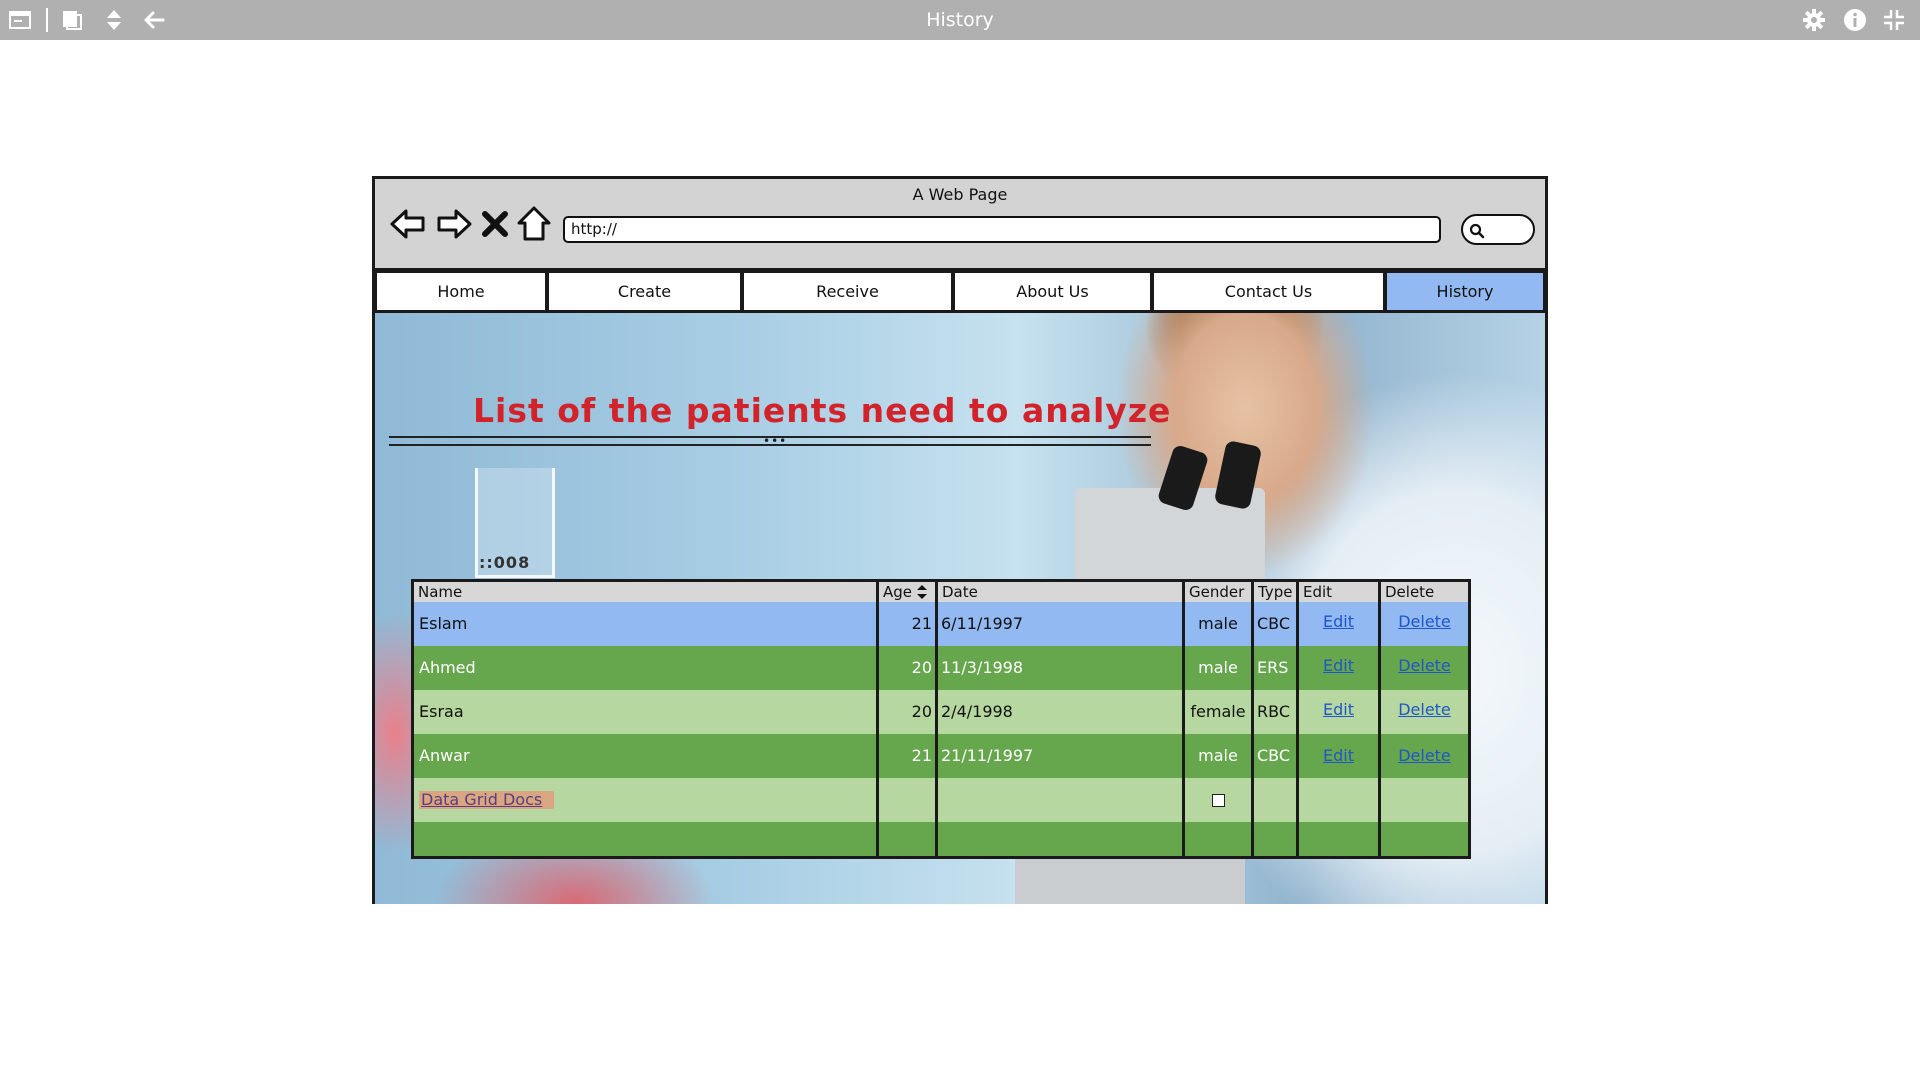 The width and height of the screenshot is (1920, 1080). What do you see at coordinates (645, 592) in the screenshot?
I see `column-header-name: Name` at bounding box center [645, 592].